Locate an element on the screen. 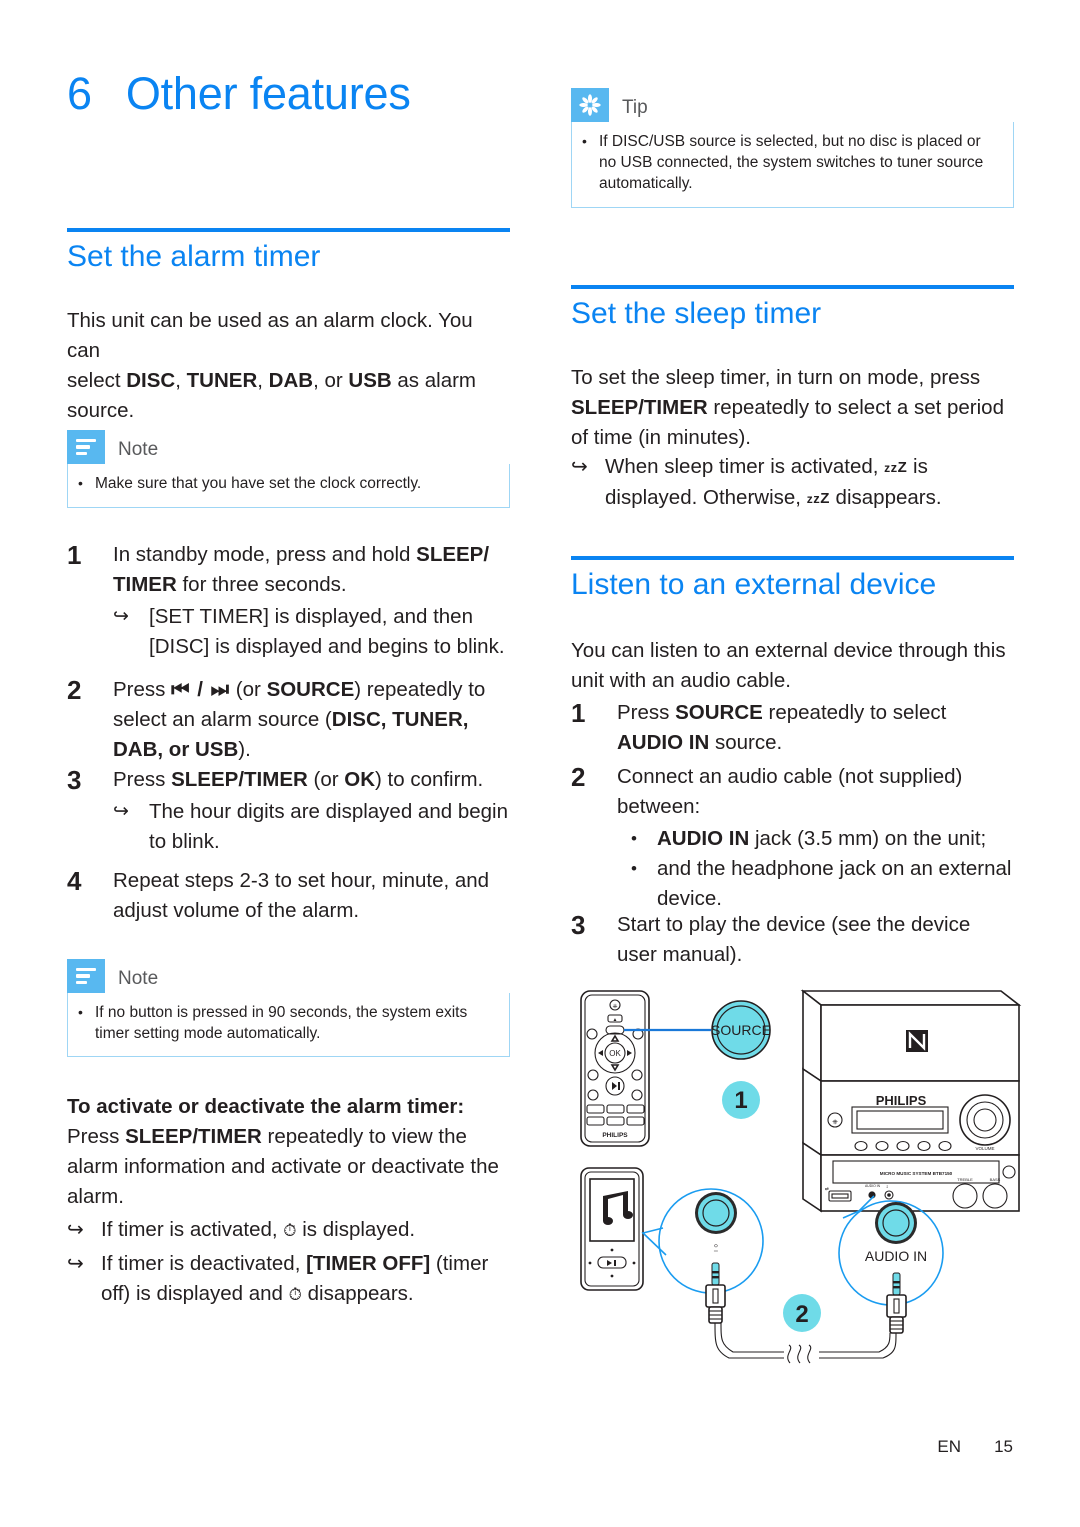  ext-bullet-1-text: AUDIO IN jack (3.5 mm) on the unit; is located at coordinates (835, 839).